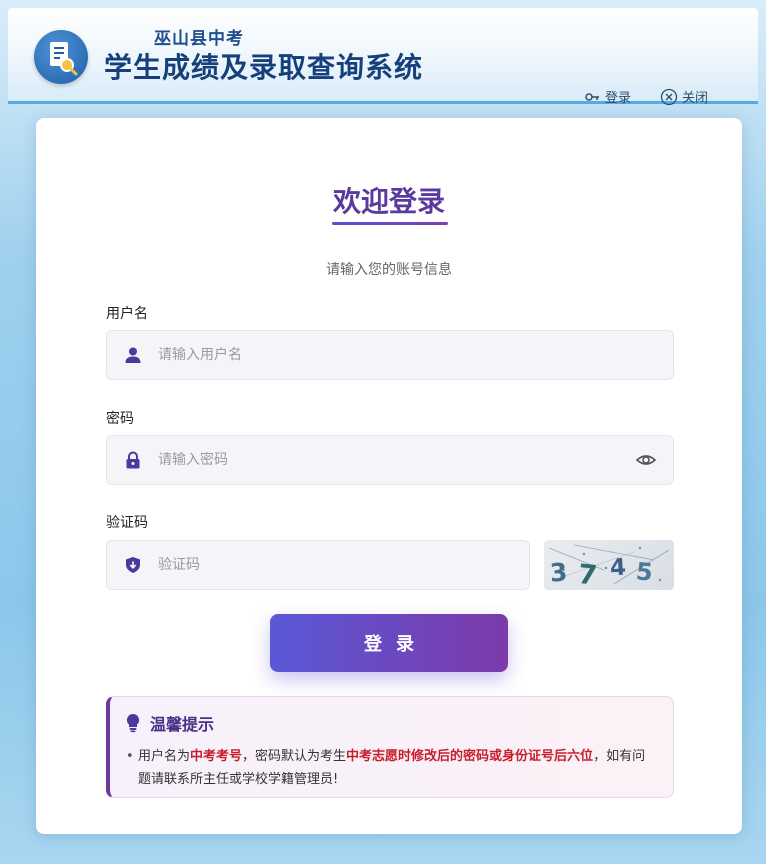  What do you see at coordinates (646, 460) in the screenshot?
I see `eye-icon` at bounding box center [646, 460].